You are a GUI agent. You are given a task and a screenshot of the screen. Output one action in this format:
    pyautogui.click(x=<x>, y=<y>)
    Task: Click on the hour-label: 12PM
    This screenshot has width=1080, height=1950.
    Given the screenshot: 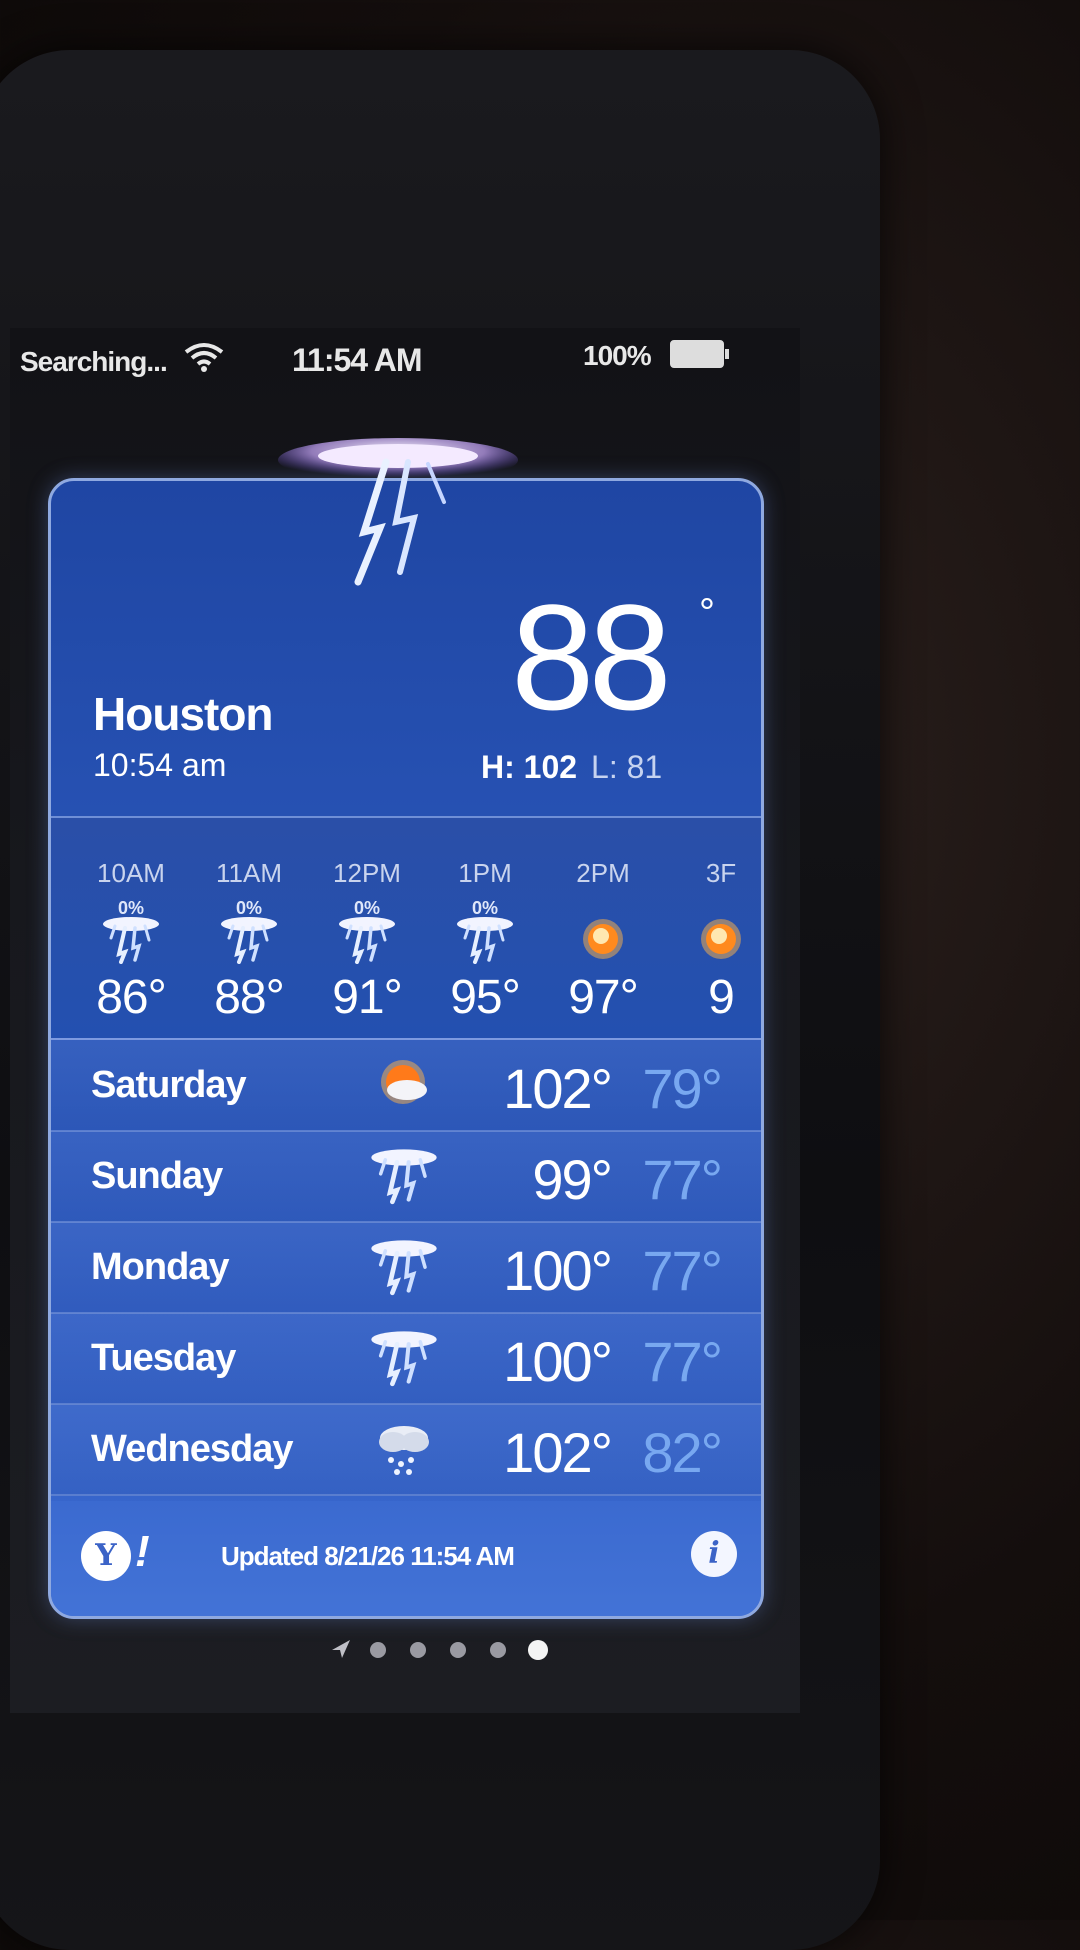 What is the action you would take?
    pyautogui.click(x=367, y=873)
    